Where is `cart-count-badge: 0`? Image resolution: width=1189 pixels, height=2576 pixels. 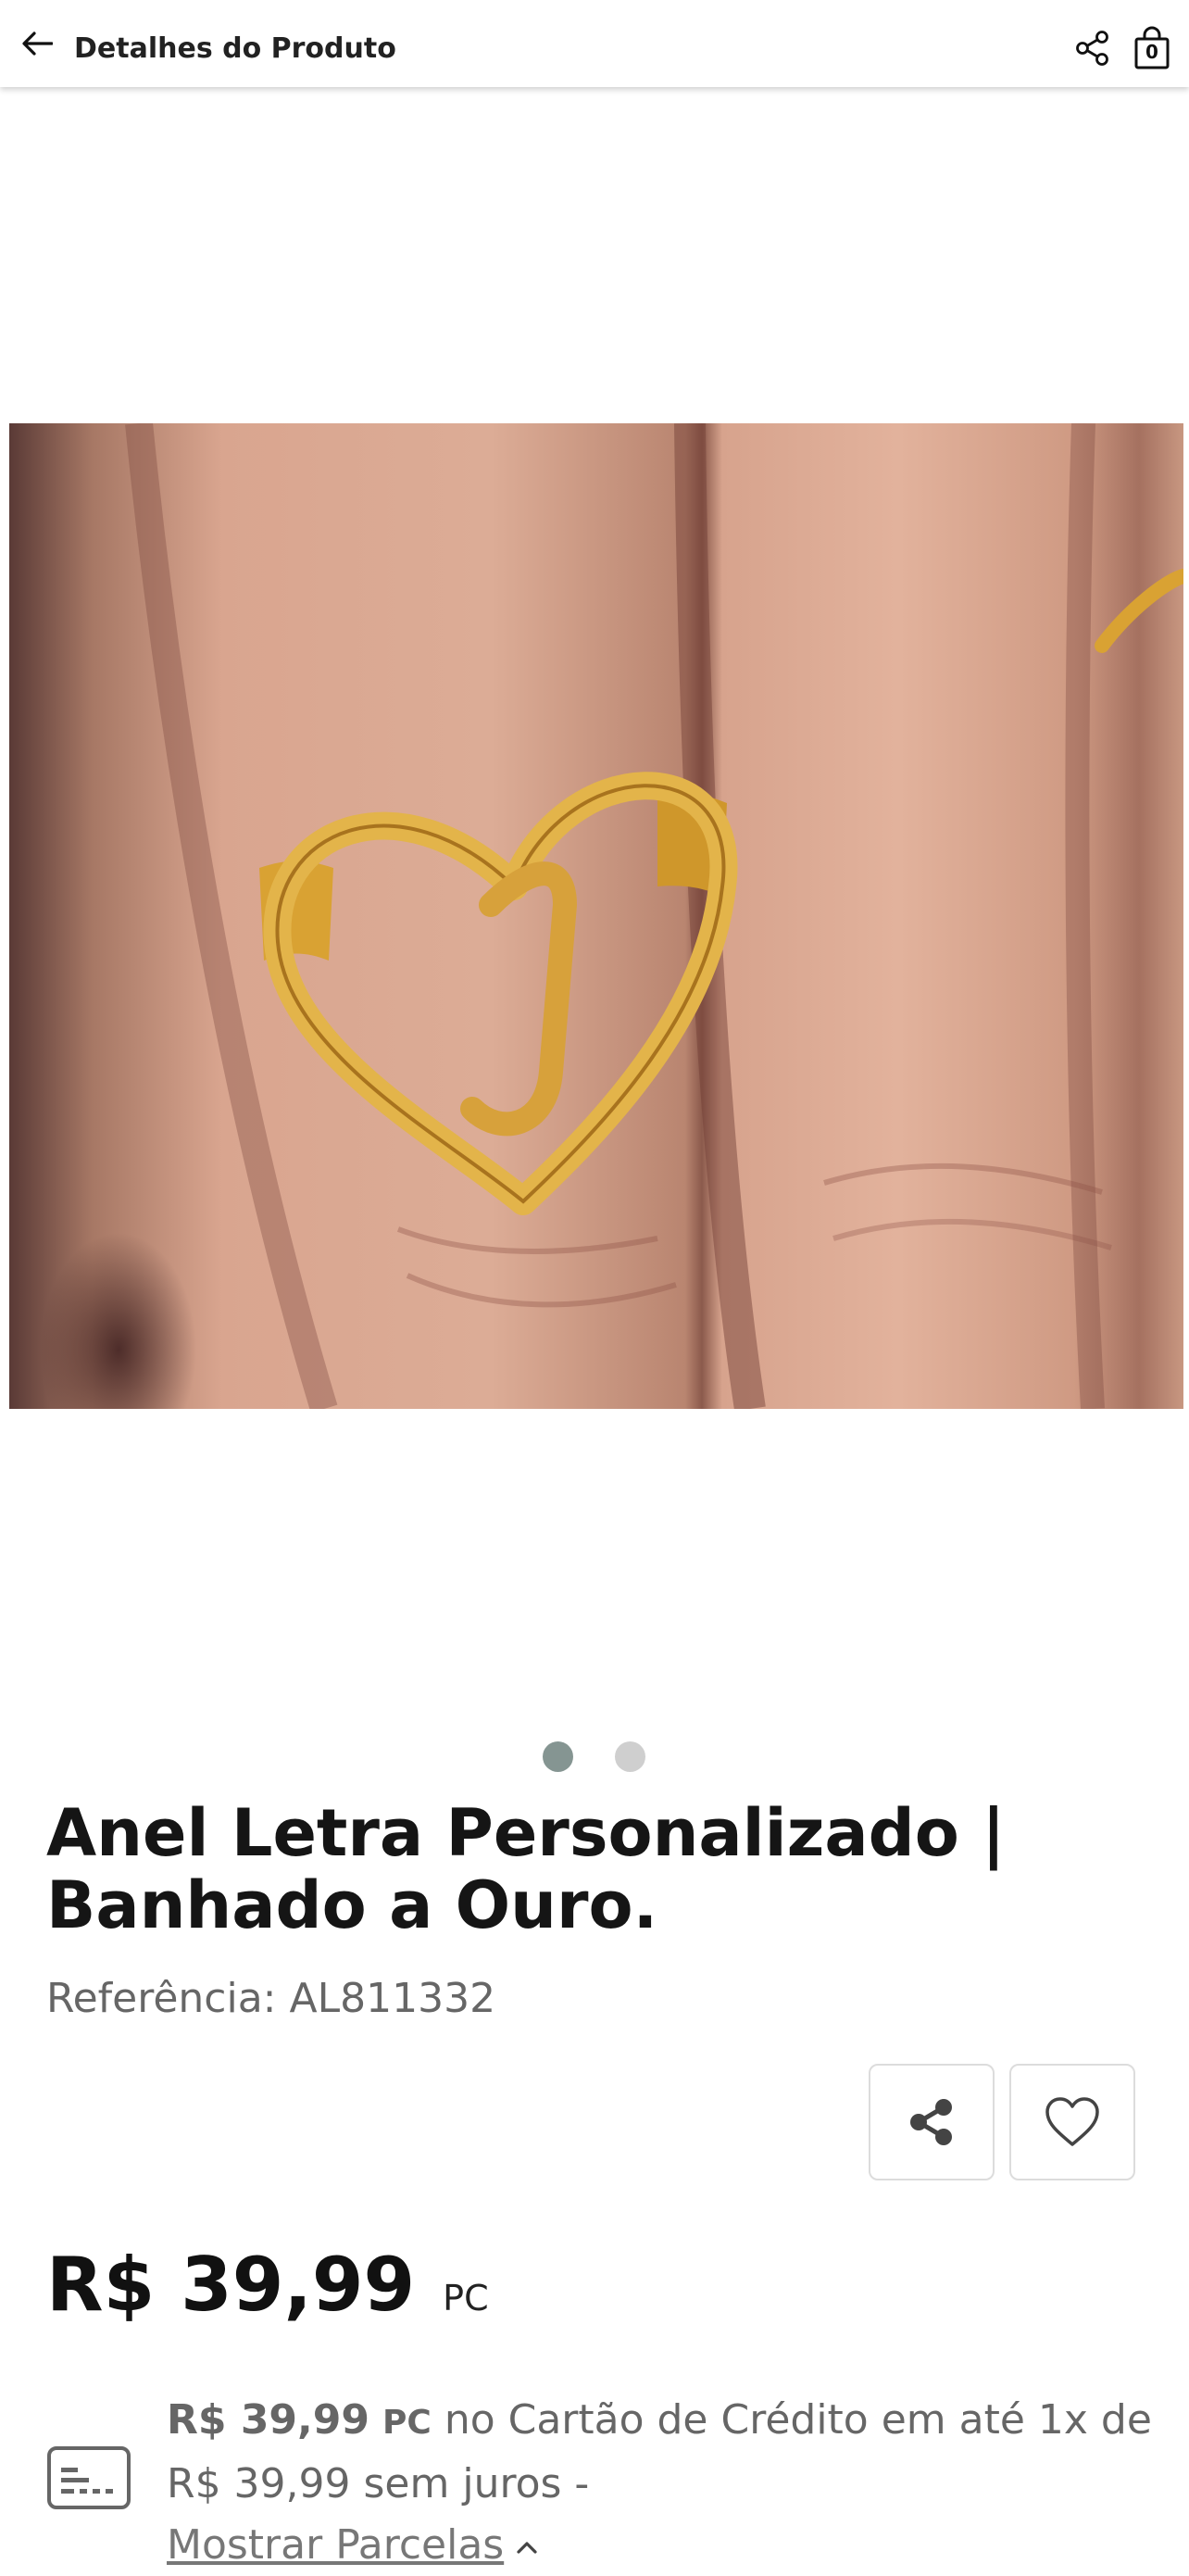
cart-count-badge: 0 is located at coordinates (1151, 52).